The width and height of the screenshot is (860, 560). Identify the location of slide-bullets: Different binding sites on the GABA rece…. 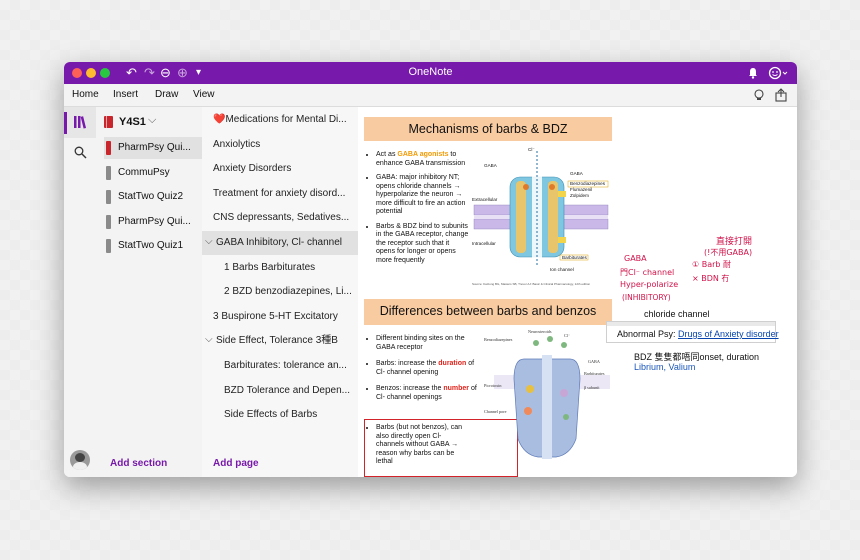
(425, 371).